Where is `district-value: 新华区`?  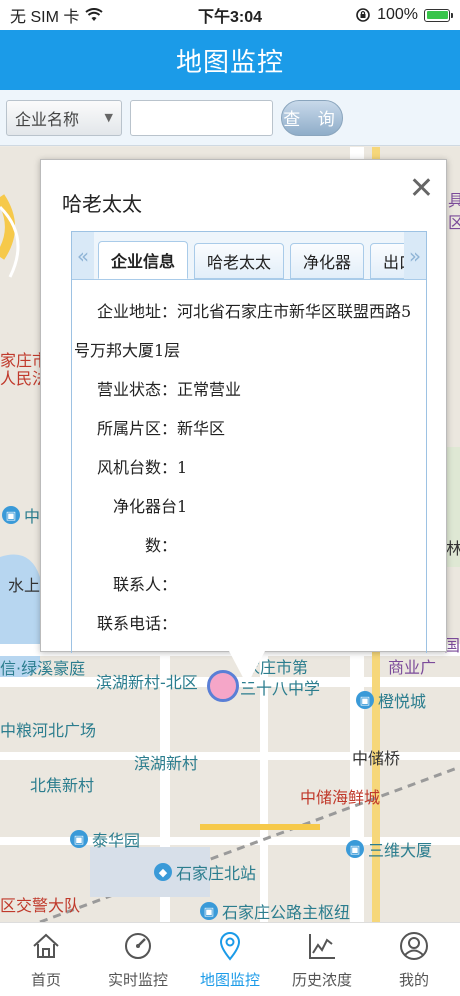 district-value: 新华区 is located at coordinates (201, 428).